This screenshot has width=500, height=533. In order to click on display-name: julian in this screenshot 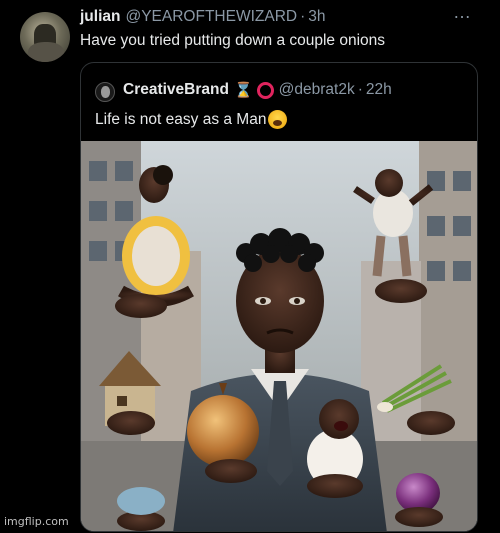, I will do `click(100, 17)`.